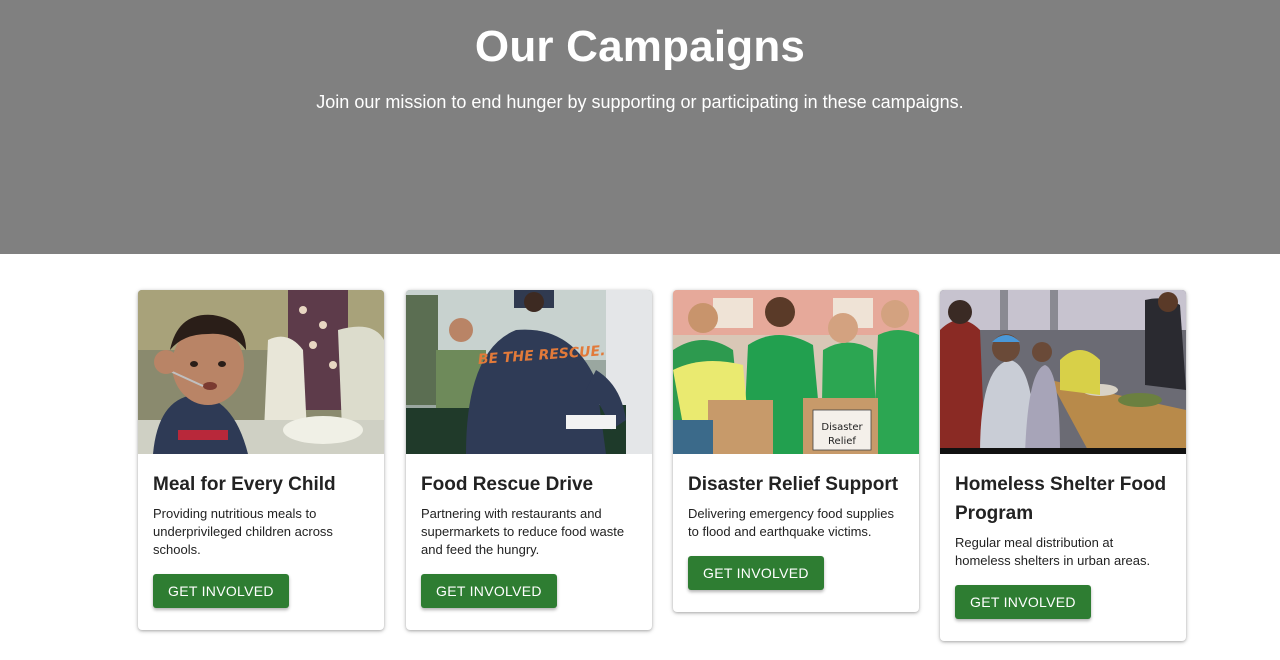 Image resolution: width=1280 pixels, height=660 pixels. I want to click on page-title: Our Campaigns, so click(640, 46).